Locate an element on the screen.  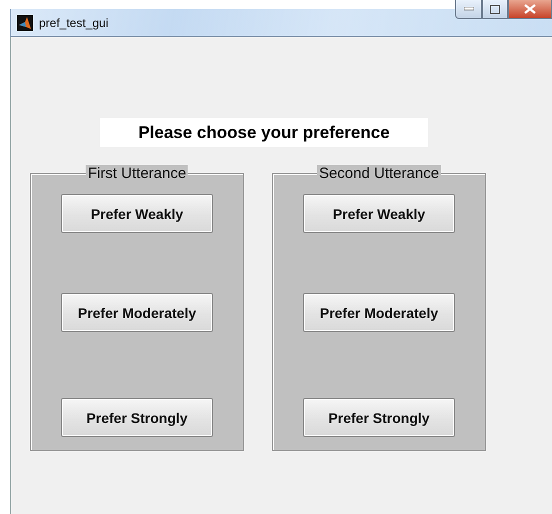
maximize-icon is located at coordinates (495, 9).